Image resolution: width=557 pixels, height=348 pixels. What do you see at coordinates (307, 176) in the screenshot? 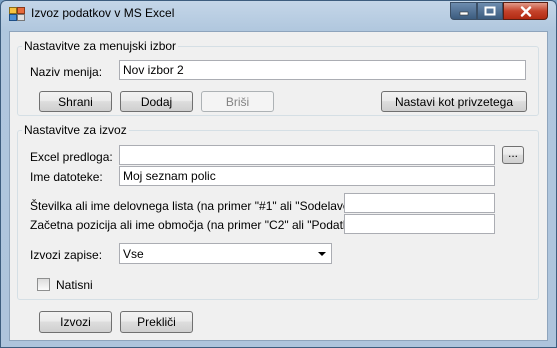
I see `file-name-input: Moj seznam polic` at bounding box center [307, 176].